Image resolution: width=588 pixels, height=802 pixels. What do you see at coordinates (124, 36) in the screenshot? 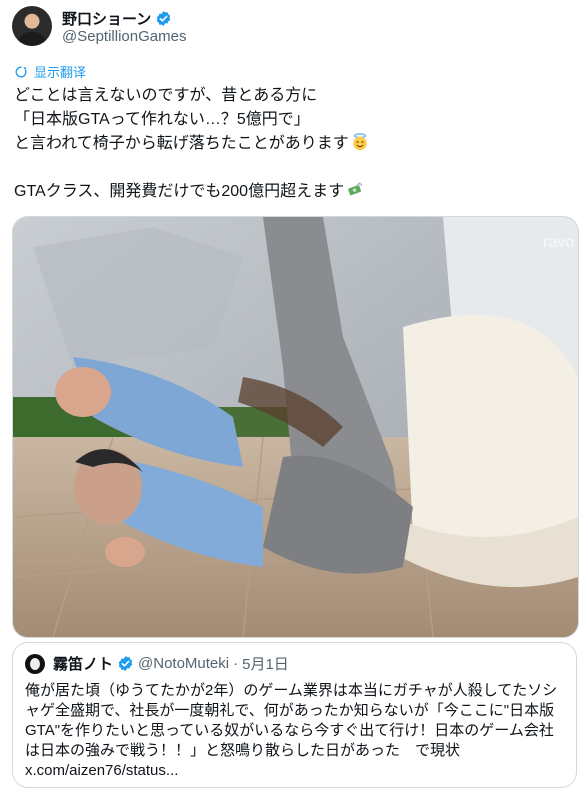
I see `author-handle: @SeptillionGames` at bounding box center [124, 36].